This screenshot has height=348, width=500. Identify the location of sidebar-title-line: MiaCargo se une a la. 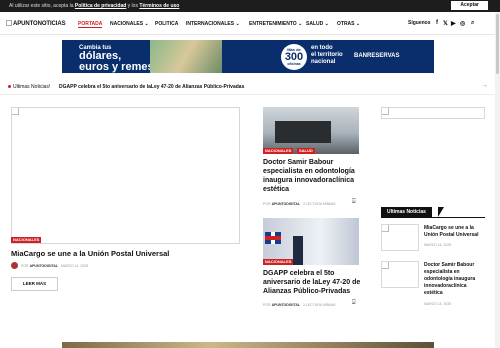
(449, 228).